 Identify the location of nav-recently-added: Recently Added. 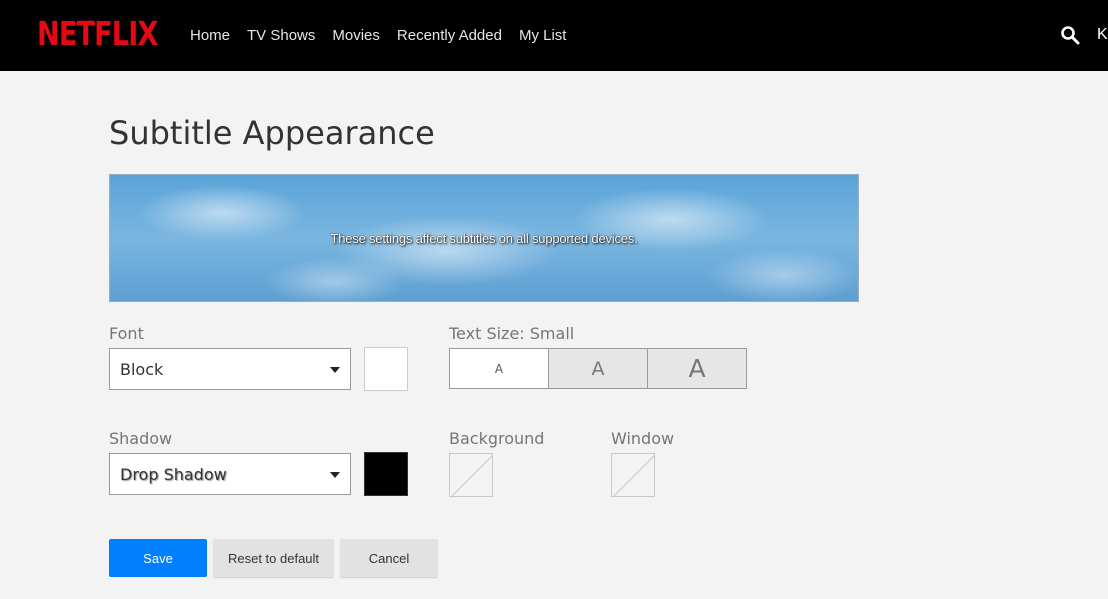
(449, 35).